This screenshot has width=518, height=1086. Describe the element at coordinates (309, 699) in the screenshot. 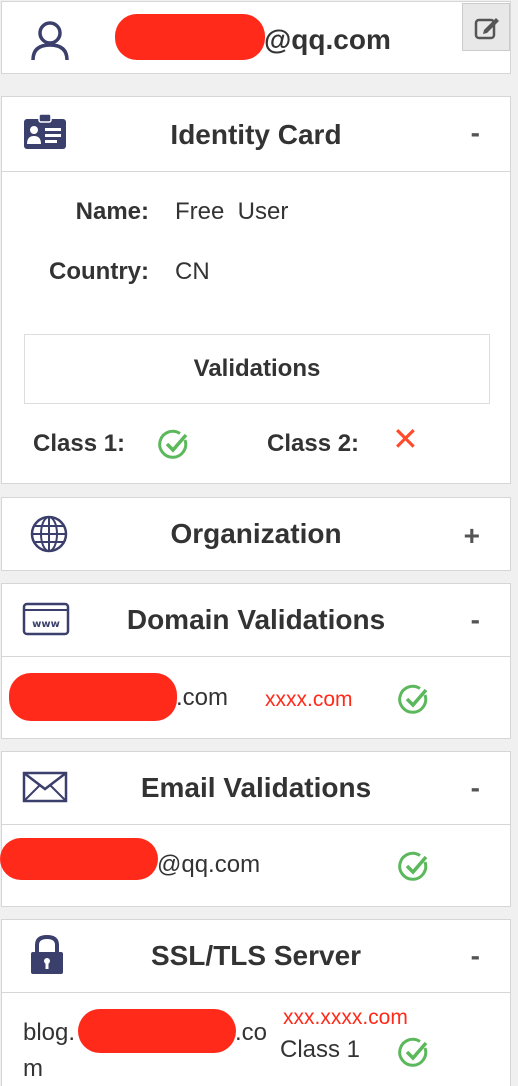

I see `domain-secondary: xxxx.com` at that location.